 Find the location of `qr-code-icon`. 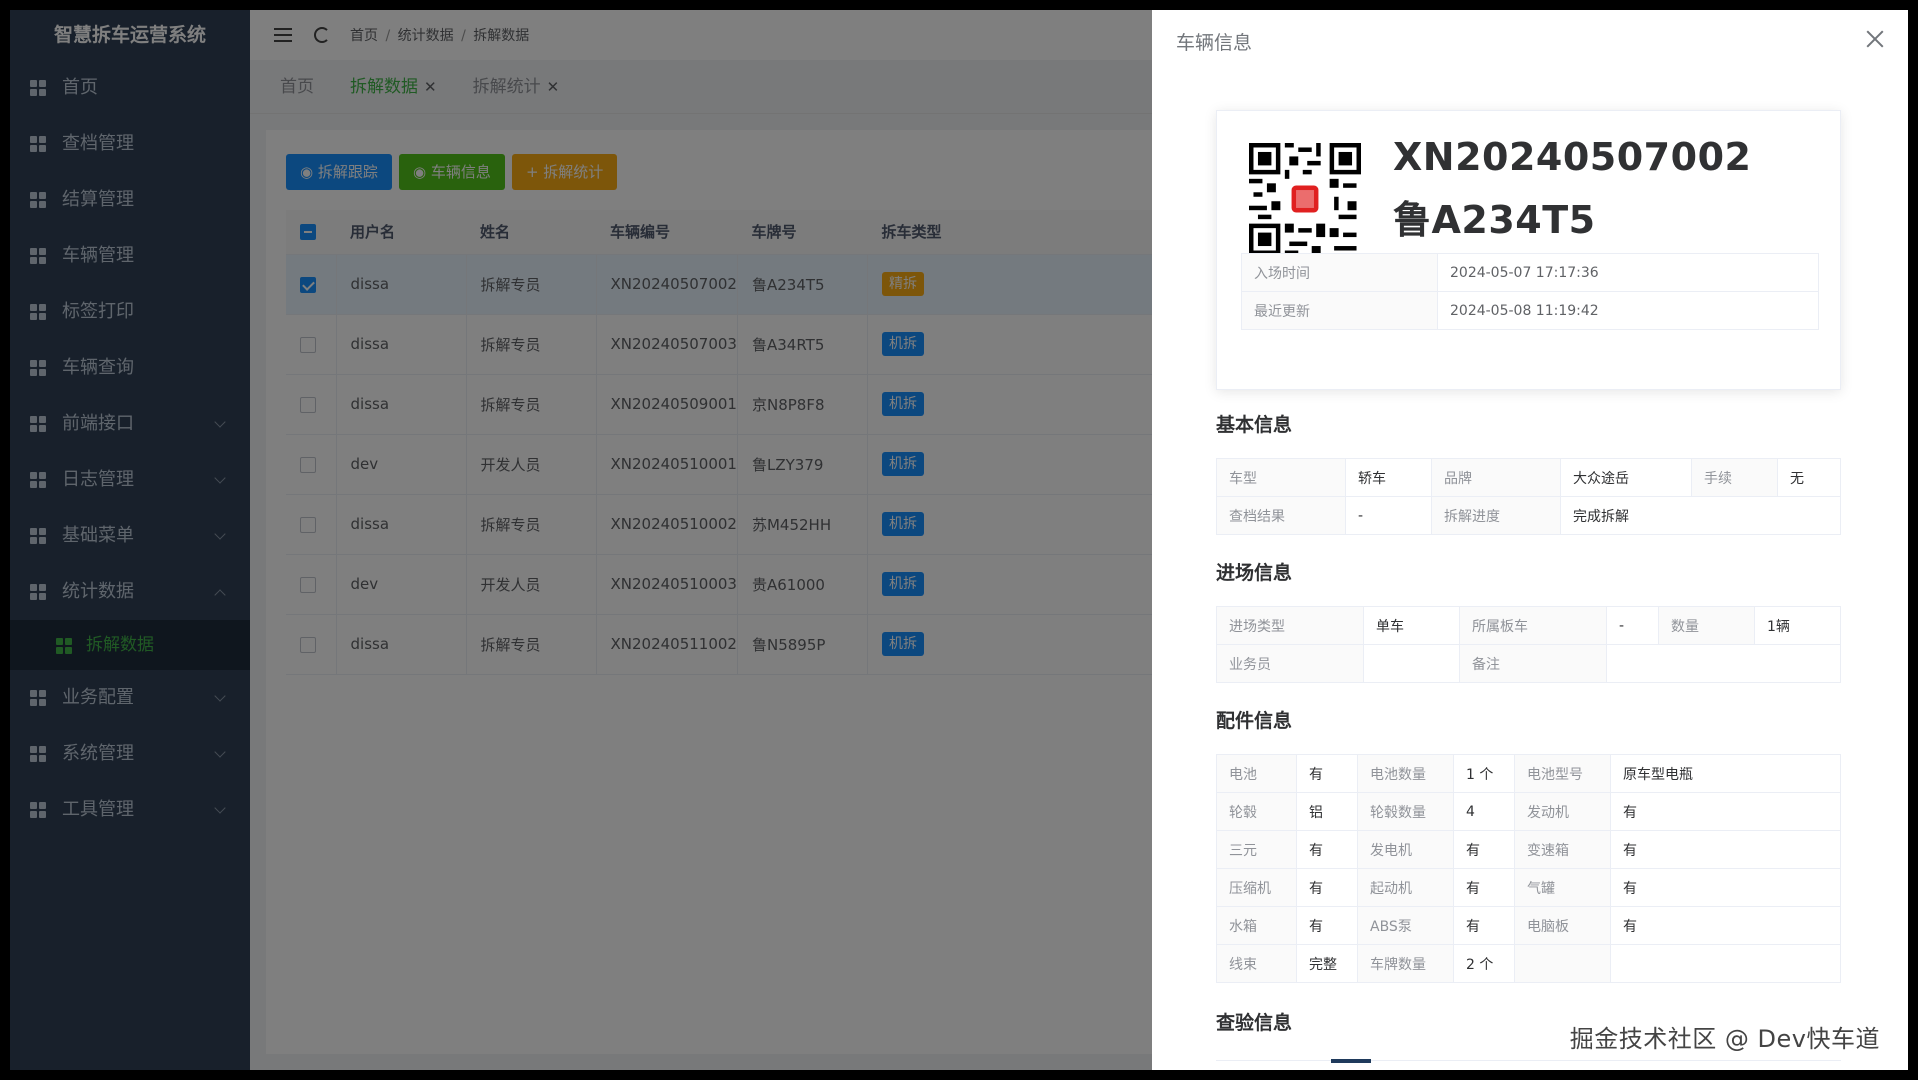

qr-code-icon is located at coordinates (1305, 199).